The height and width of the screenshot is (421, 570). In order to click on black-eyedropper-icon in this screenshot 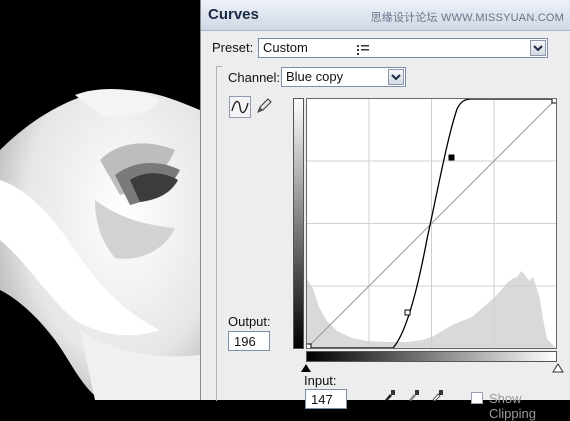, I will do `click(390, 395)`.